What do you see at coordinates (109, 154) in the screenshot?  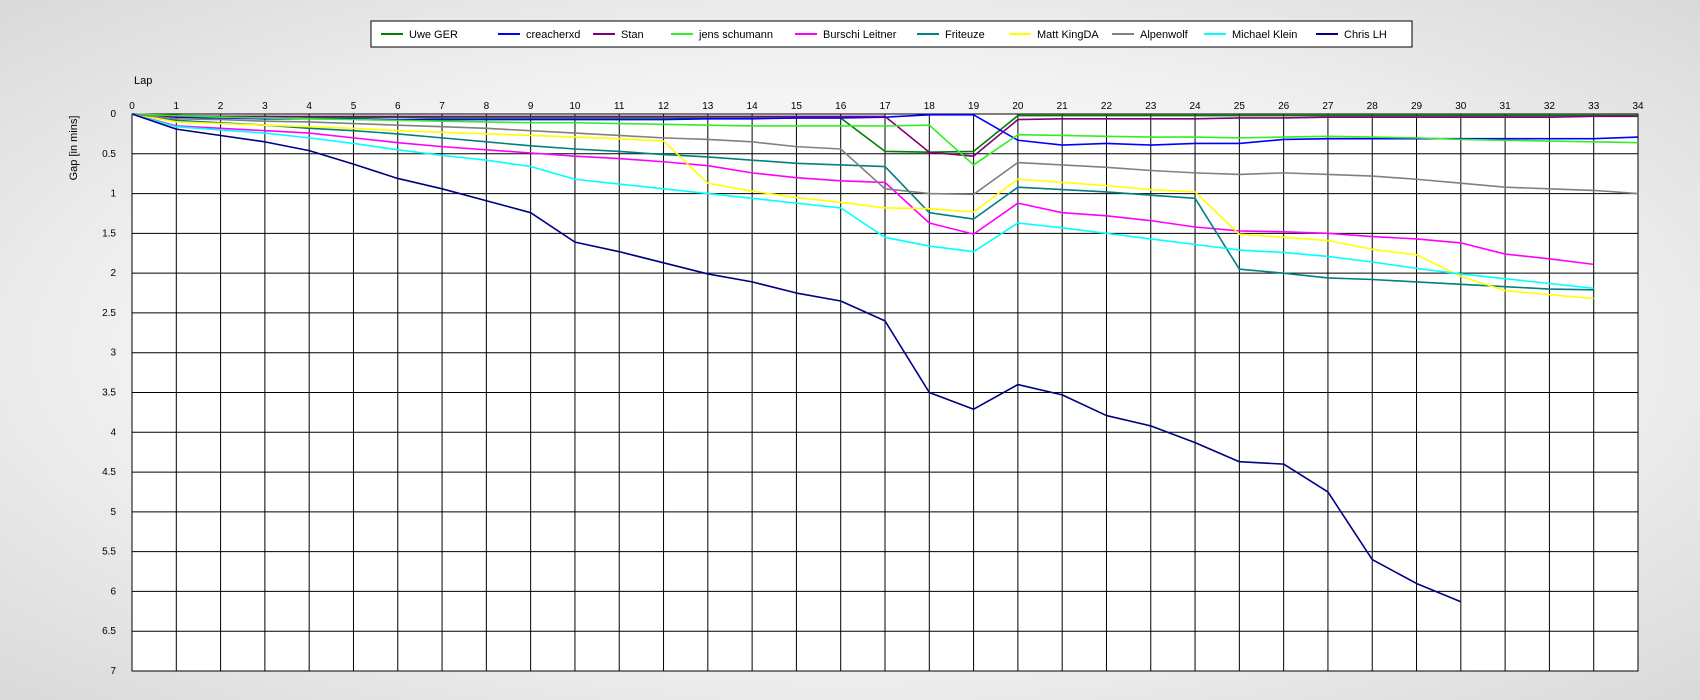 I see `y-tick-label: 0.5` at bounding box center [109, 154].